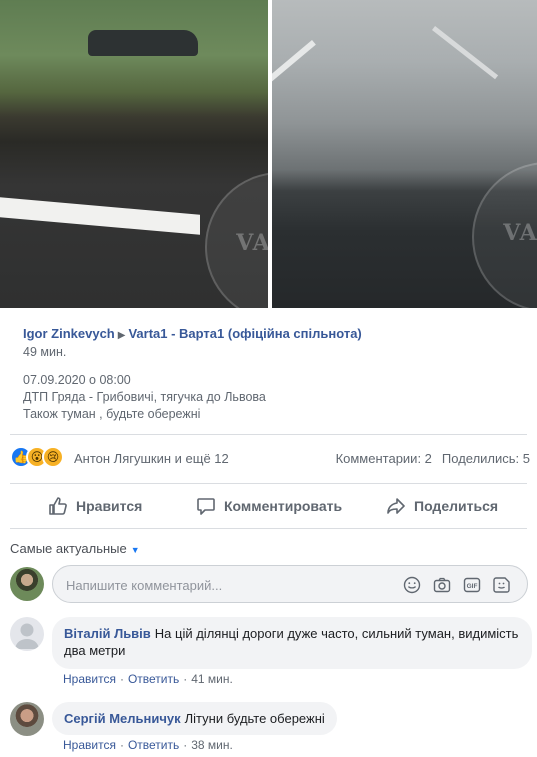 The height and width of the screenshot is (757, 537). I want to click on comment-actions: Нравится · Ответить · 41 мин., so click(148, 679).